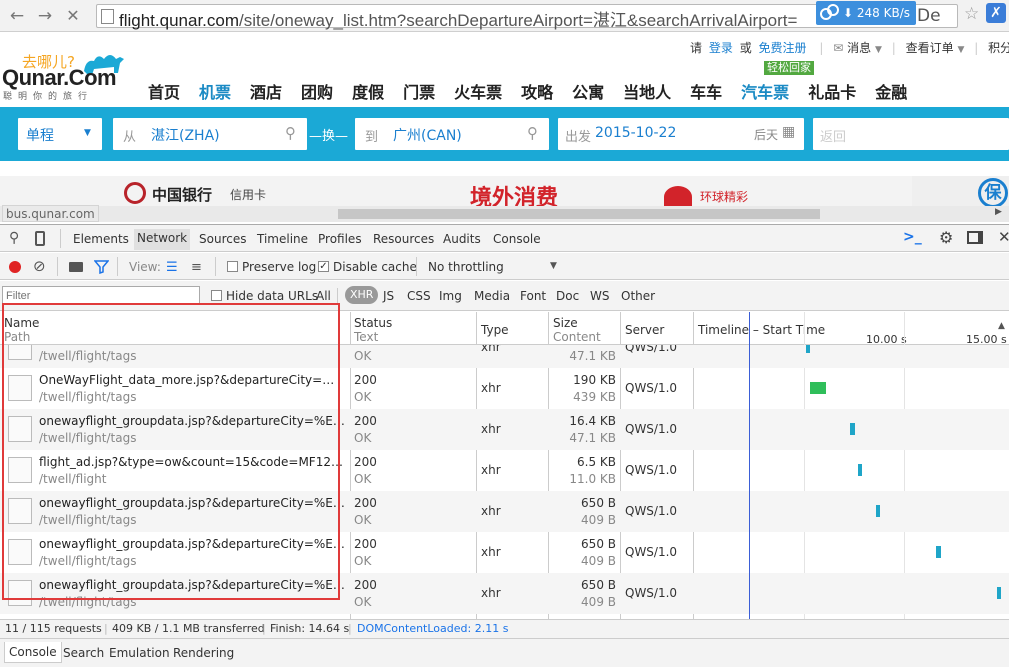 The image size is (1009, 667). What do you see at coordinates (419, 296) in the screenshot?
I see `filter-type-css: CSS` at bounding box center [419, 296].